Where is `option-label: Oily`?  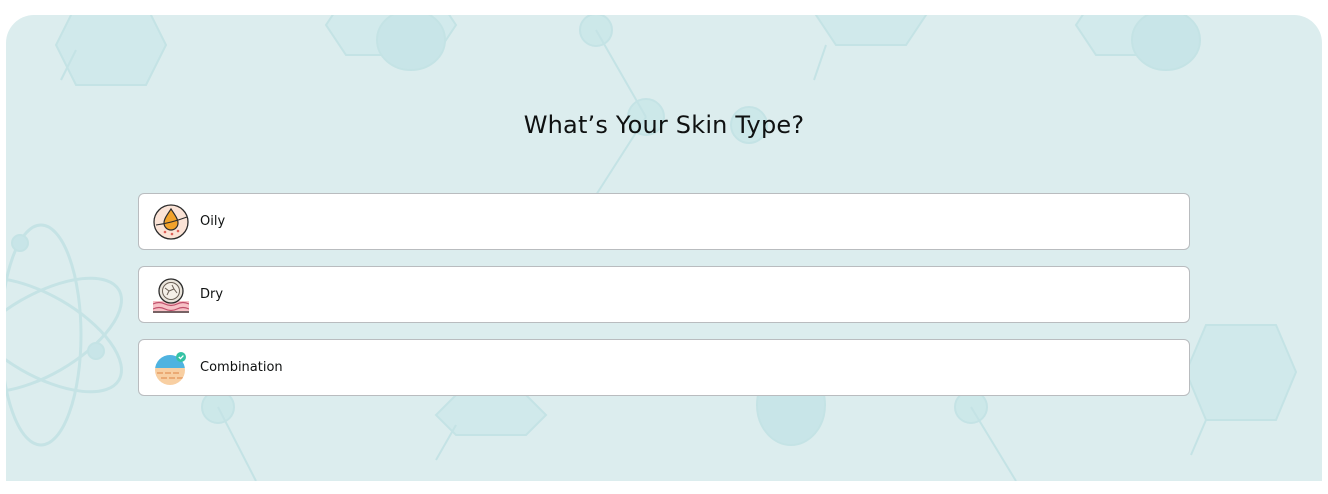
option-label: Oily is located at coordinates (213, 221).